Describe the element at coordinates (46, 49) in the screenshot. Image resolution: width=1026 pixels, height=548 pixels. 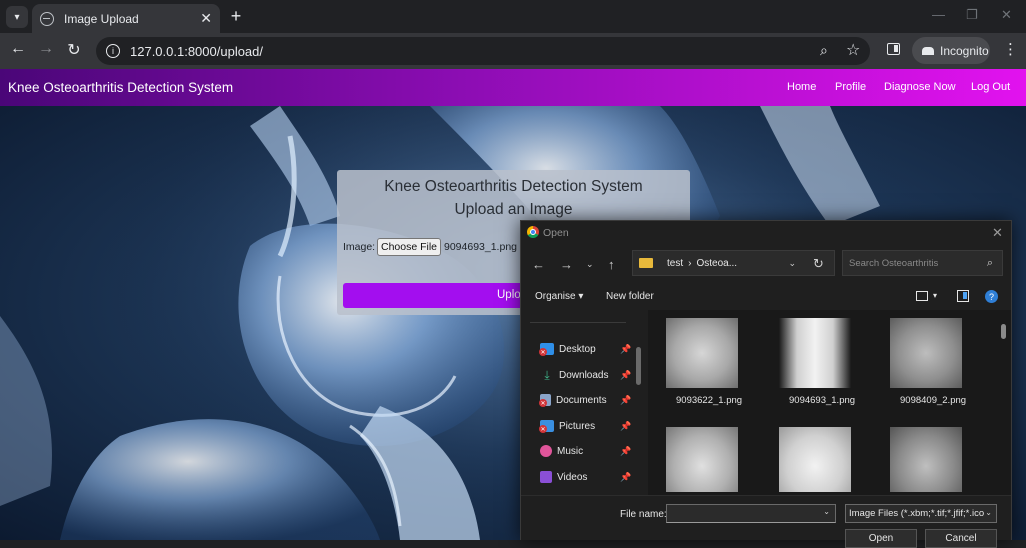
I see `forward-arrow-icon: →` at that location.